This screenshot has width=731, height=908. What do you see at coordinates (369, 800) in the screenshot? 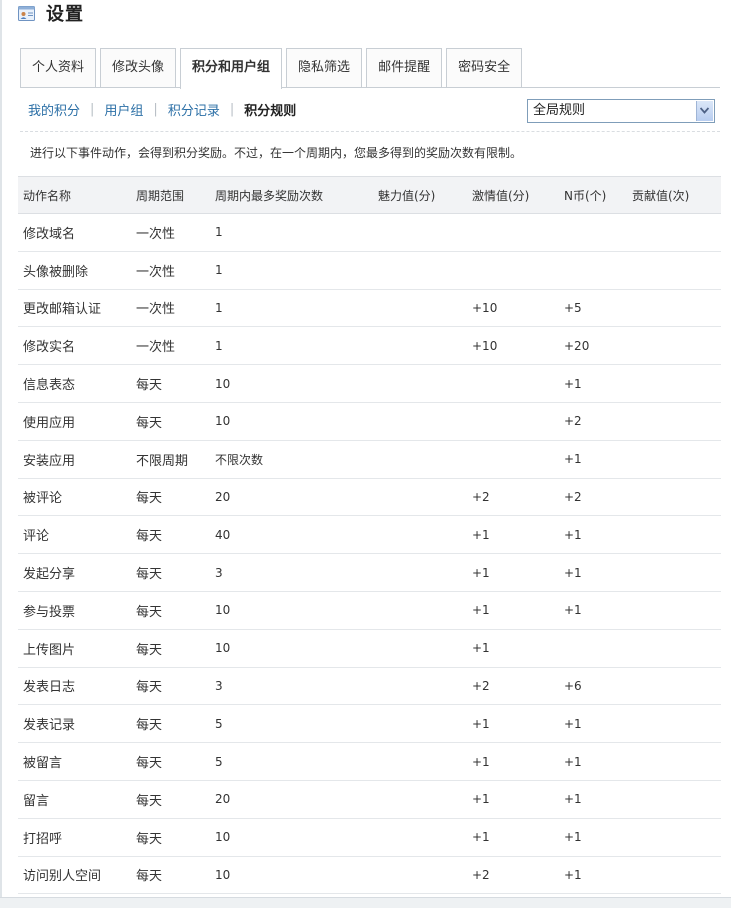
I see `table-row: 留言 每天 20 +1 +1` at bounding box center [369, 800].